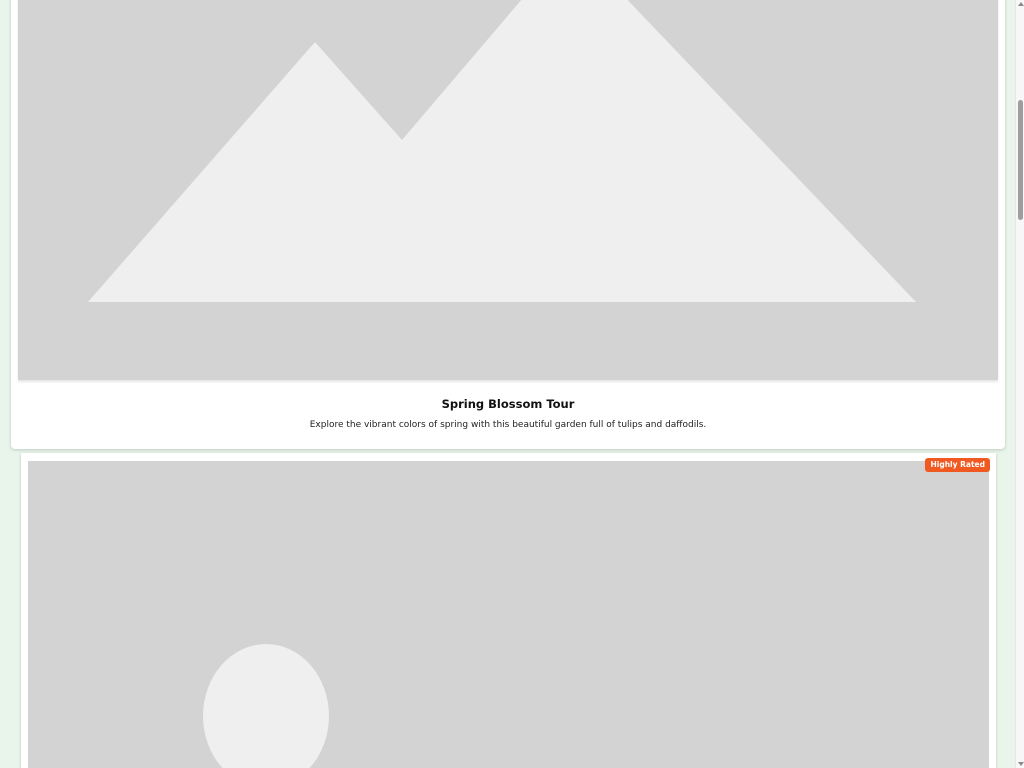  Describe the element at coordinates (1021, 4) in the screenshot. I see `scroll-up-arrow-icon` at that location.